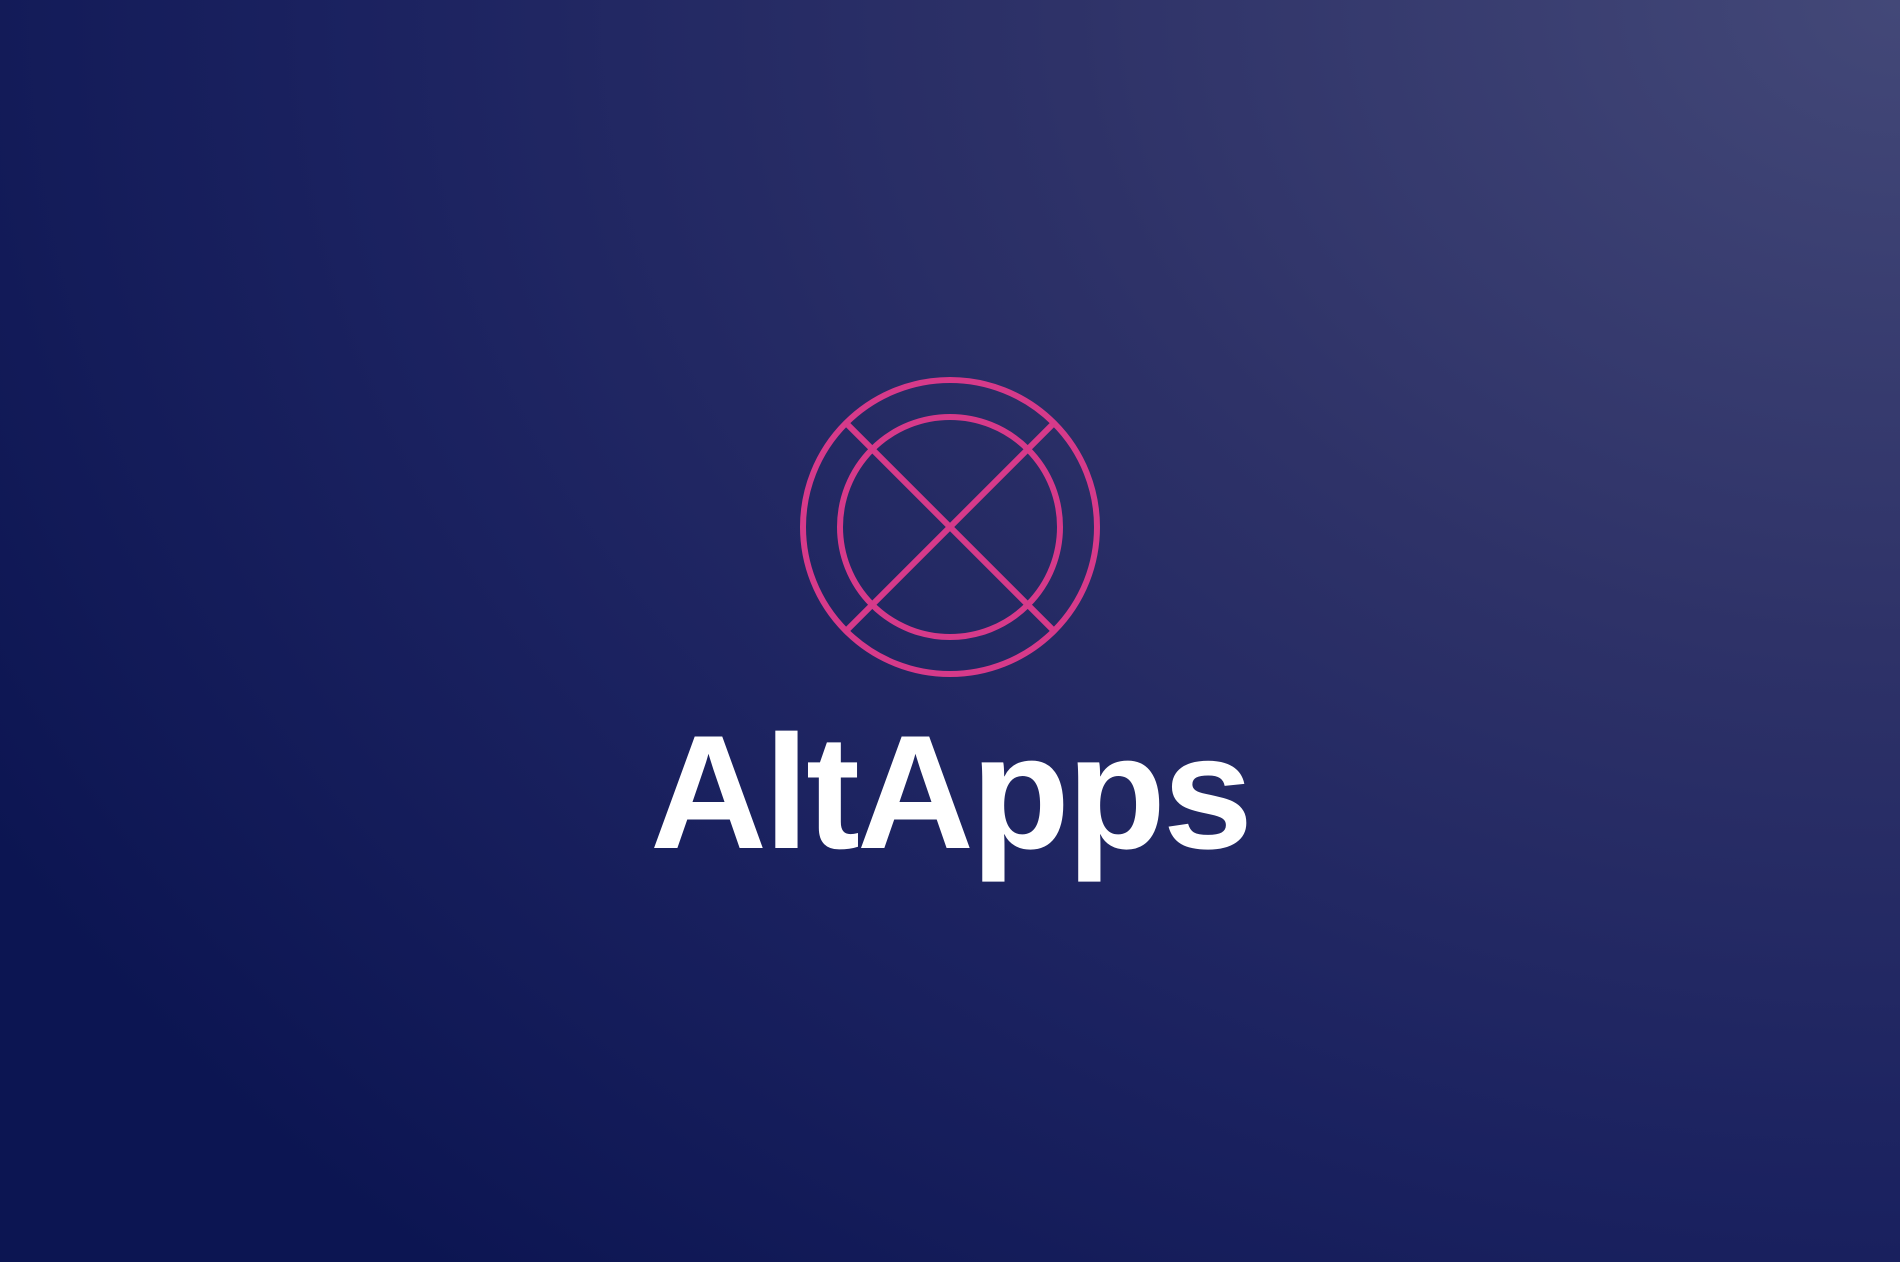 This screenshot has height=1262, width=1900. I want to click on circle-cross-logo-icon, so click(950, 527).